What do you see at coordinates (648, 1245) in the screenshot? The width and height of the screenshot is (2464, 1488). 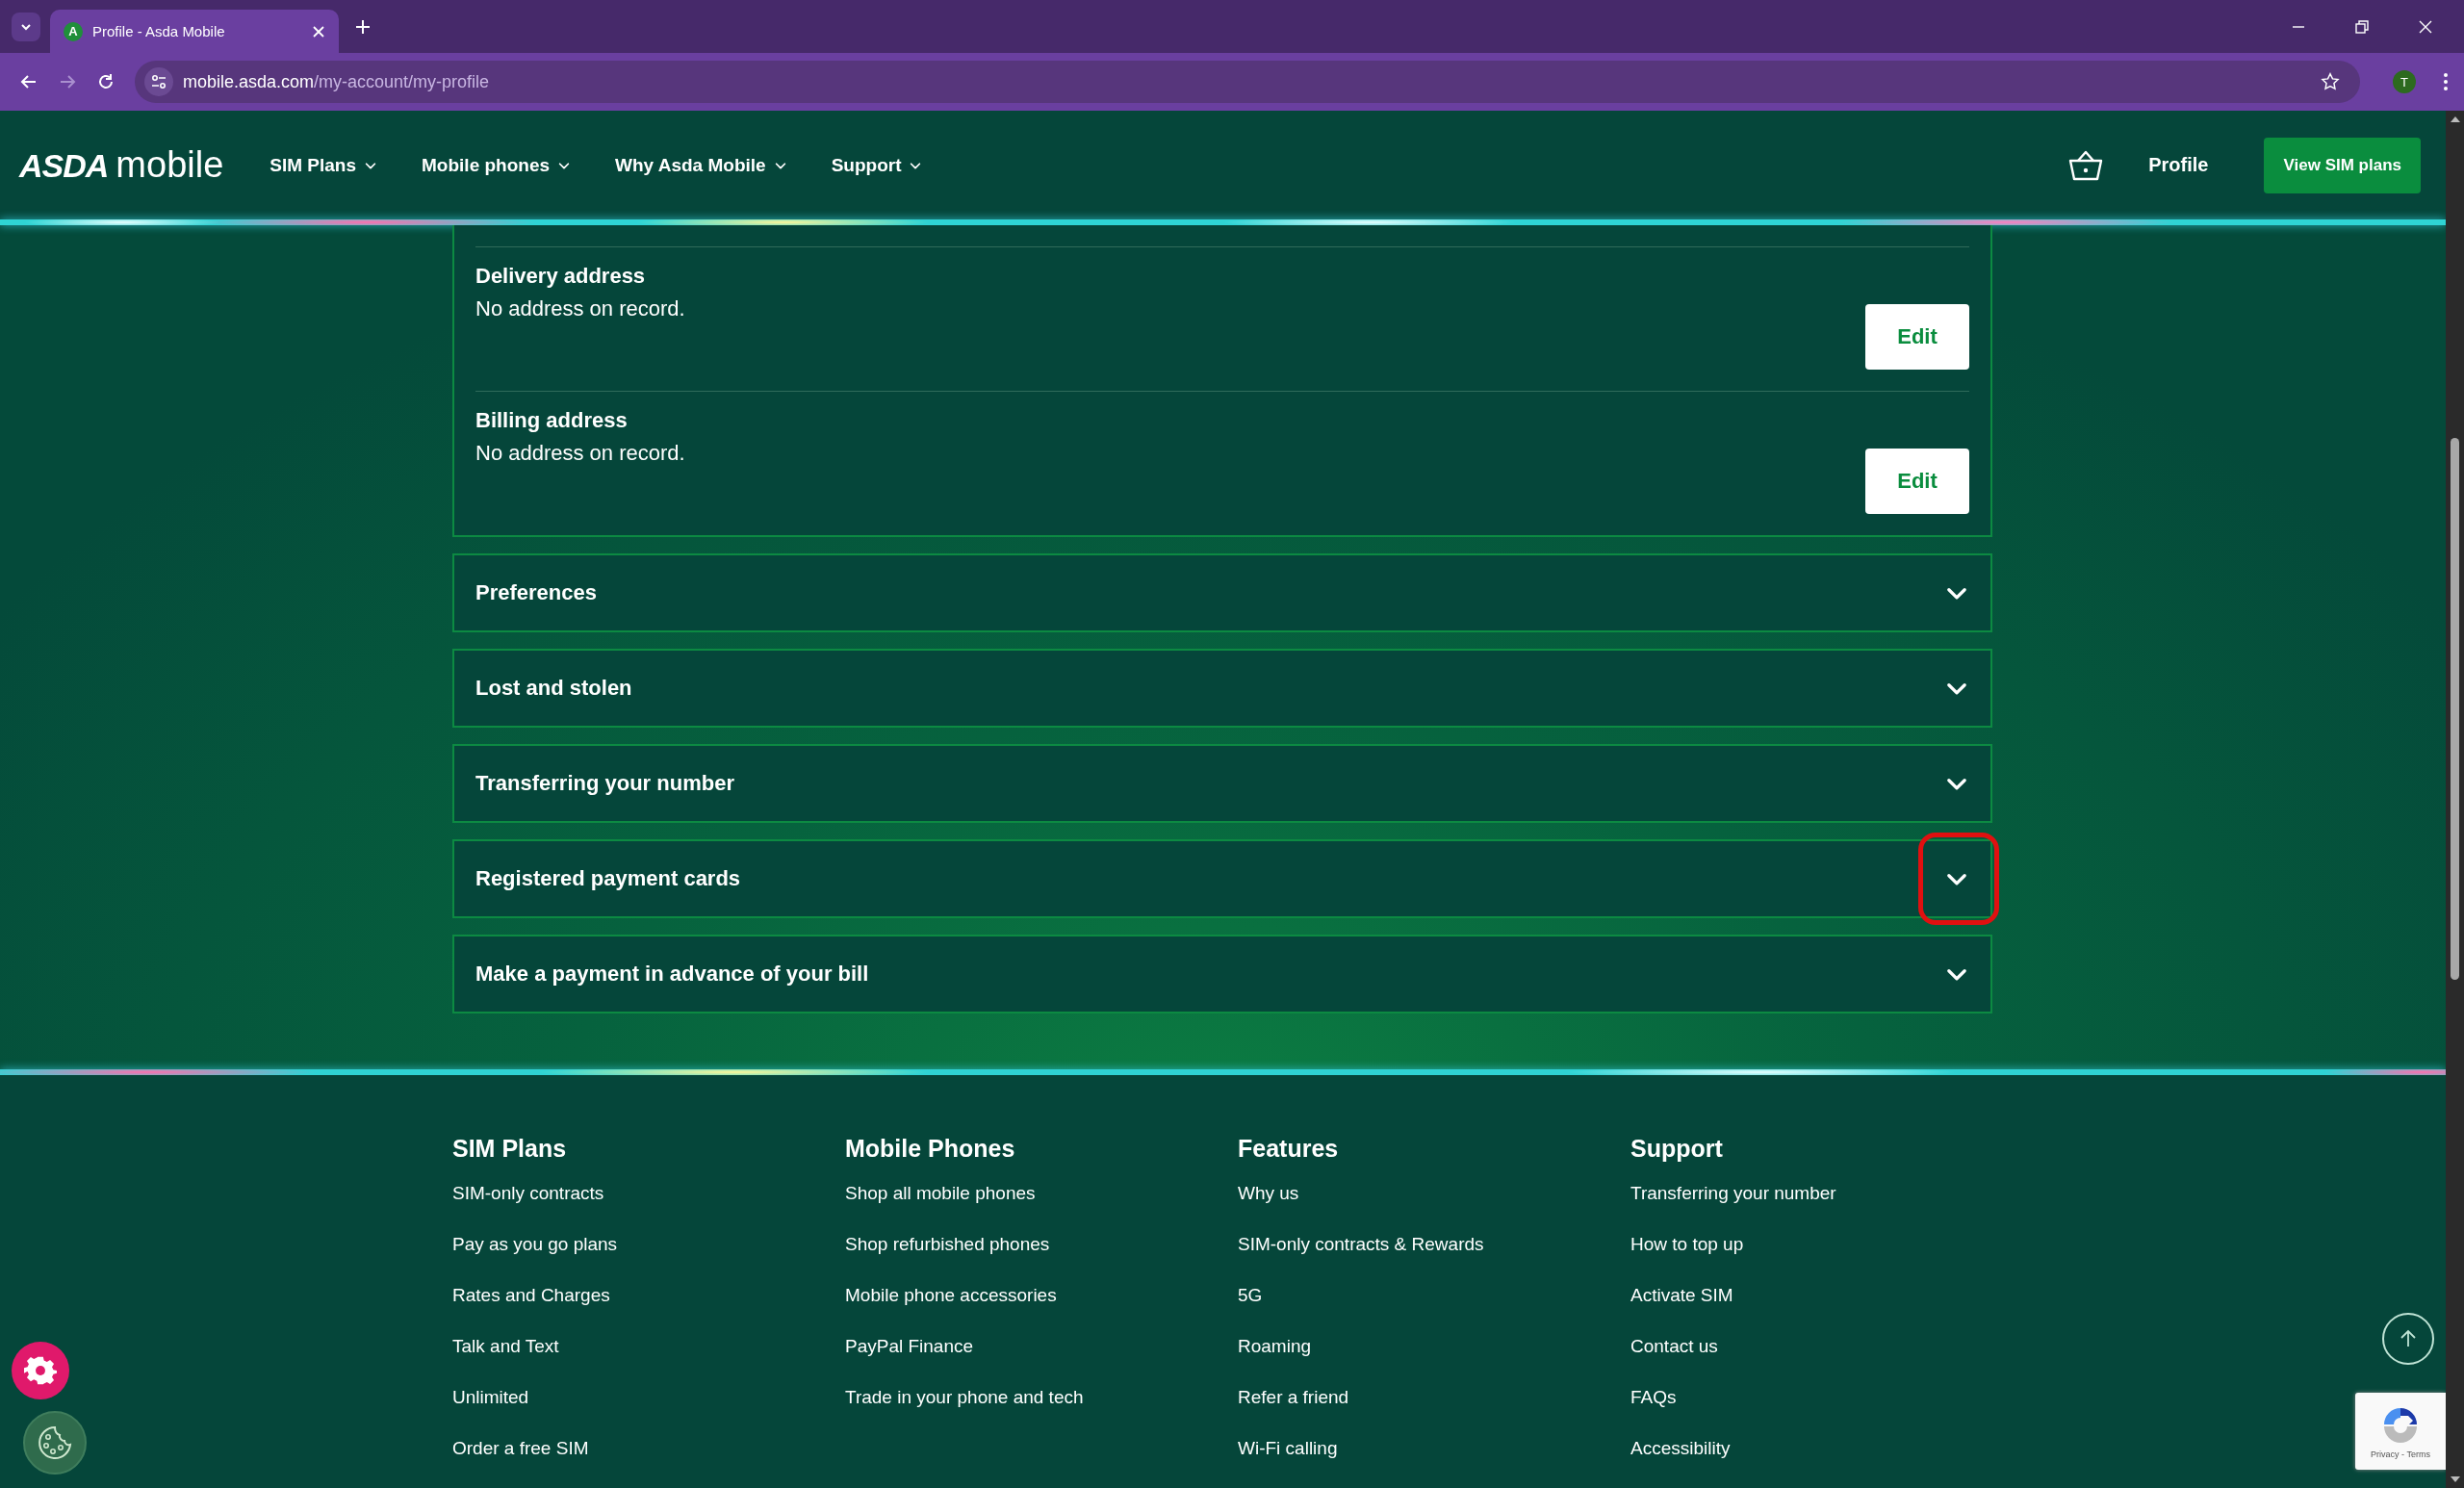 I see `footer-link: Pay as you go plans` at bounding box center [648, 1245].